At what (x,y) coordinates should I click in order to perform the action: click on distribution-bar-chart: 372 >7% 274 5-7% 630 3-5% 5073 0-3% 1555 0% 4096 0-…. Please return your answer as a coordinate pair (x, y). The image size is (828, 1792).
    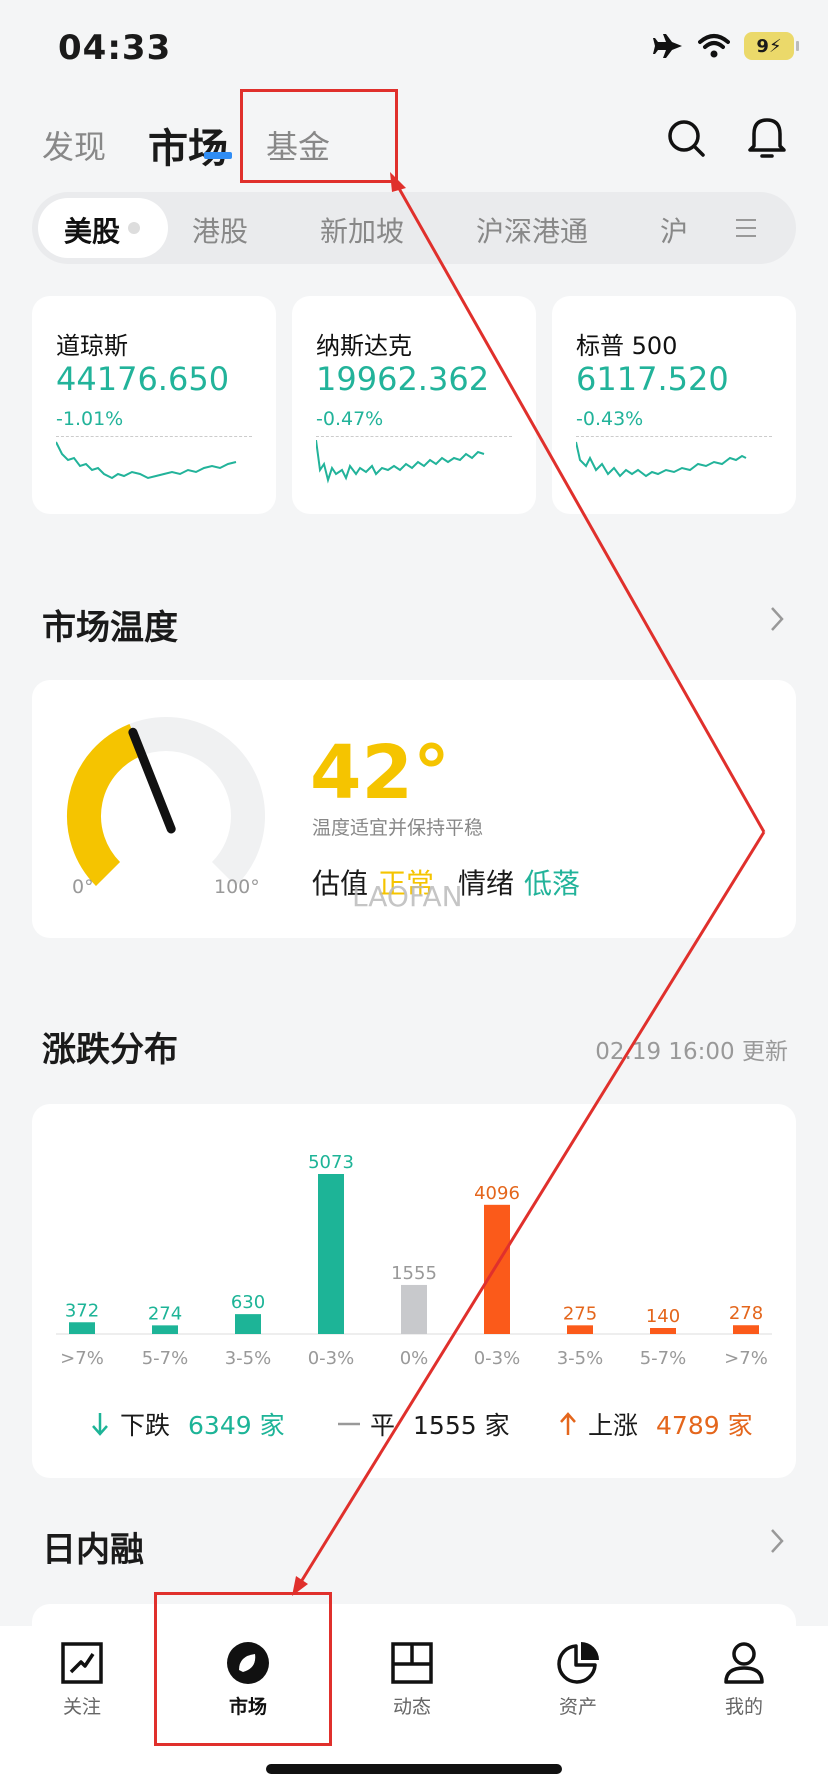
    Looking at the image, I should click on (414, 1260).